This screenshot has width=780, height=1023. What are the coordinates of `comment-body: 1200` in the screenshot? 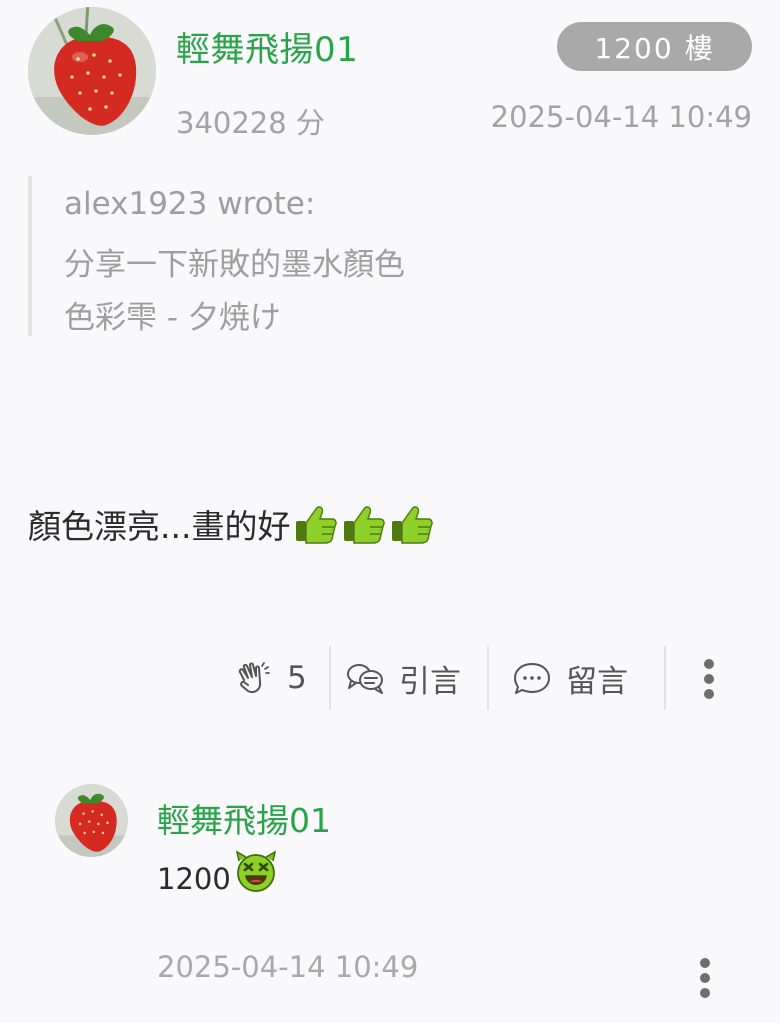 It's located at (218, 873).